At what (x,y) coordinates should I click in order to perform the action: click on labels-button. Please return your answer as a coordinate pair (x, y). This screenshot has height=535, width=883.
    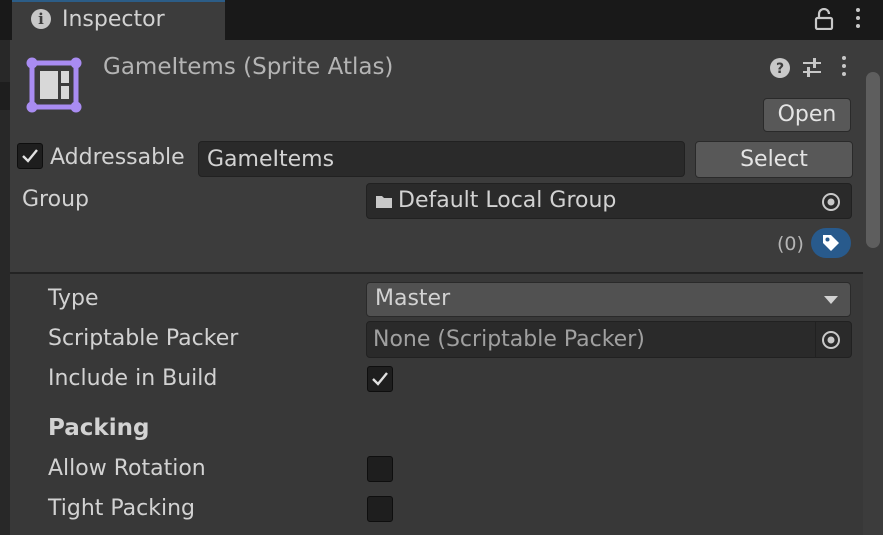
    Looking at the image, I should click on (831, 243).